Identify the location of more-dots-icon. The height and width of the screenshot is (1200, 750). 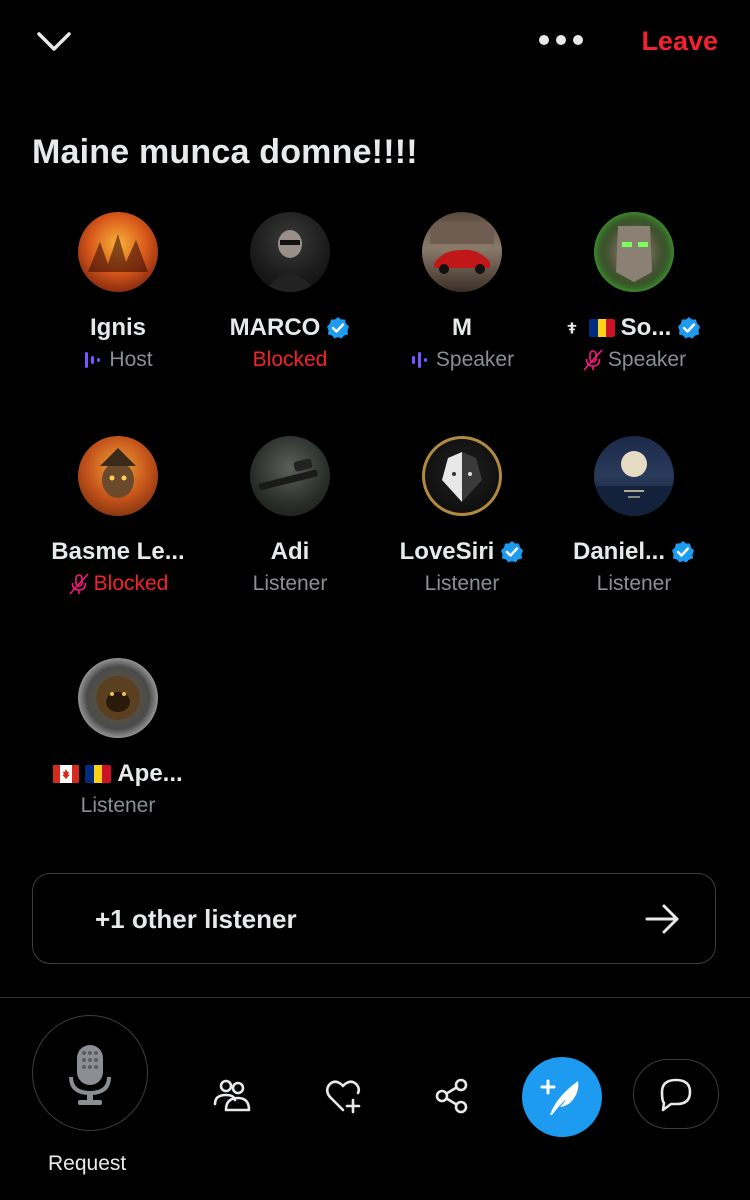
(561, 40).